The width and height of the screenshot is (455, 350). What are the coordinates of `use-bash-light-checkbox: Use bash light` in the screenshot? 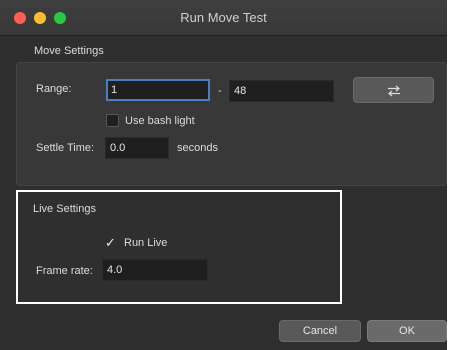 It's located at (150, 120).